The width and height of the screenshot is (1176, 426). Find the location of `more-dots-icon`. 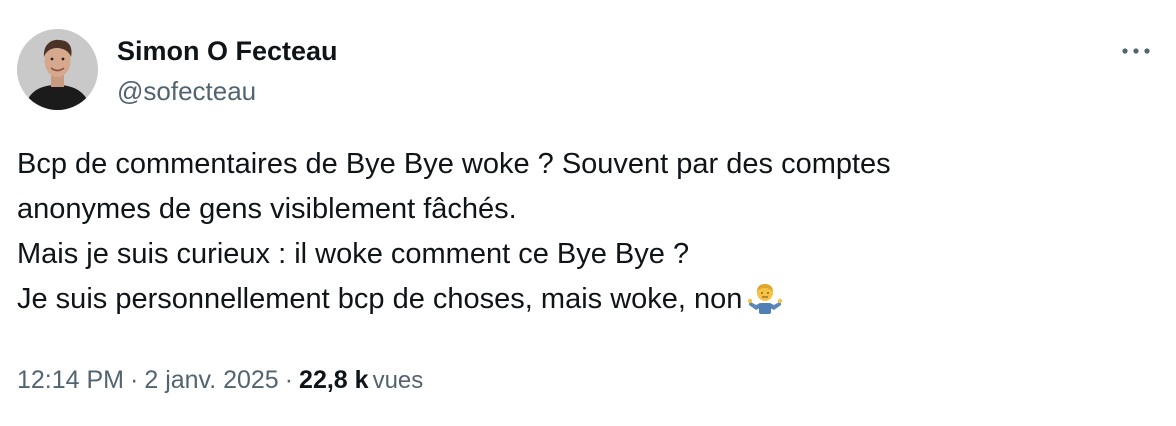

more-dots-icon is located at coordinates (1136, 51).